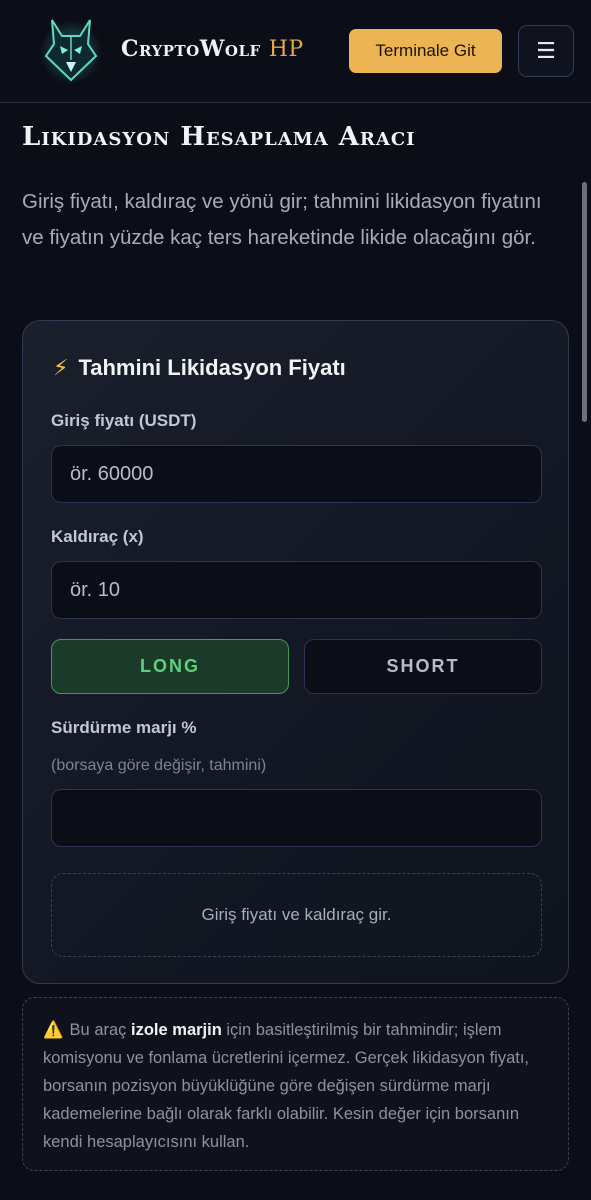 This screenshot has height=1200, width=591. I want to click on warning-icon: ⚠️, so click(53, 1030).